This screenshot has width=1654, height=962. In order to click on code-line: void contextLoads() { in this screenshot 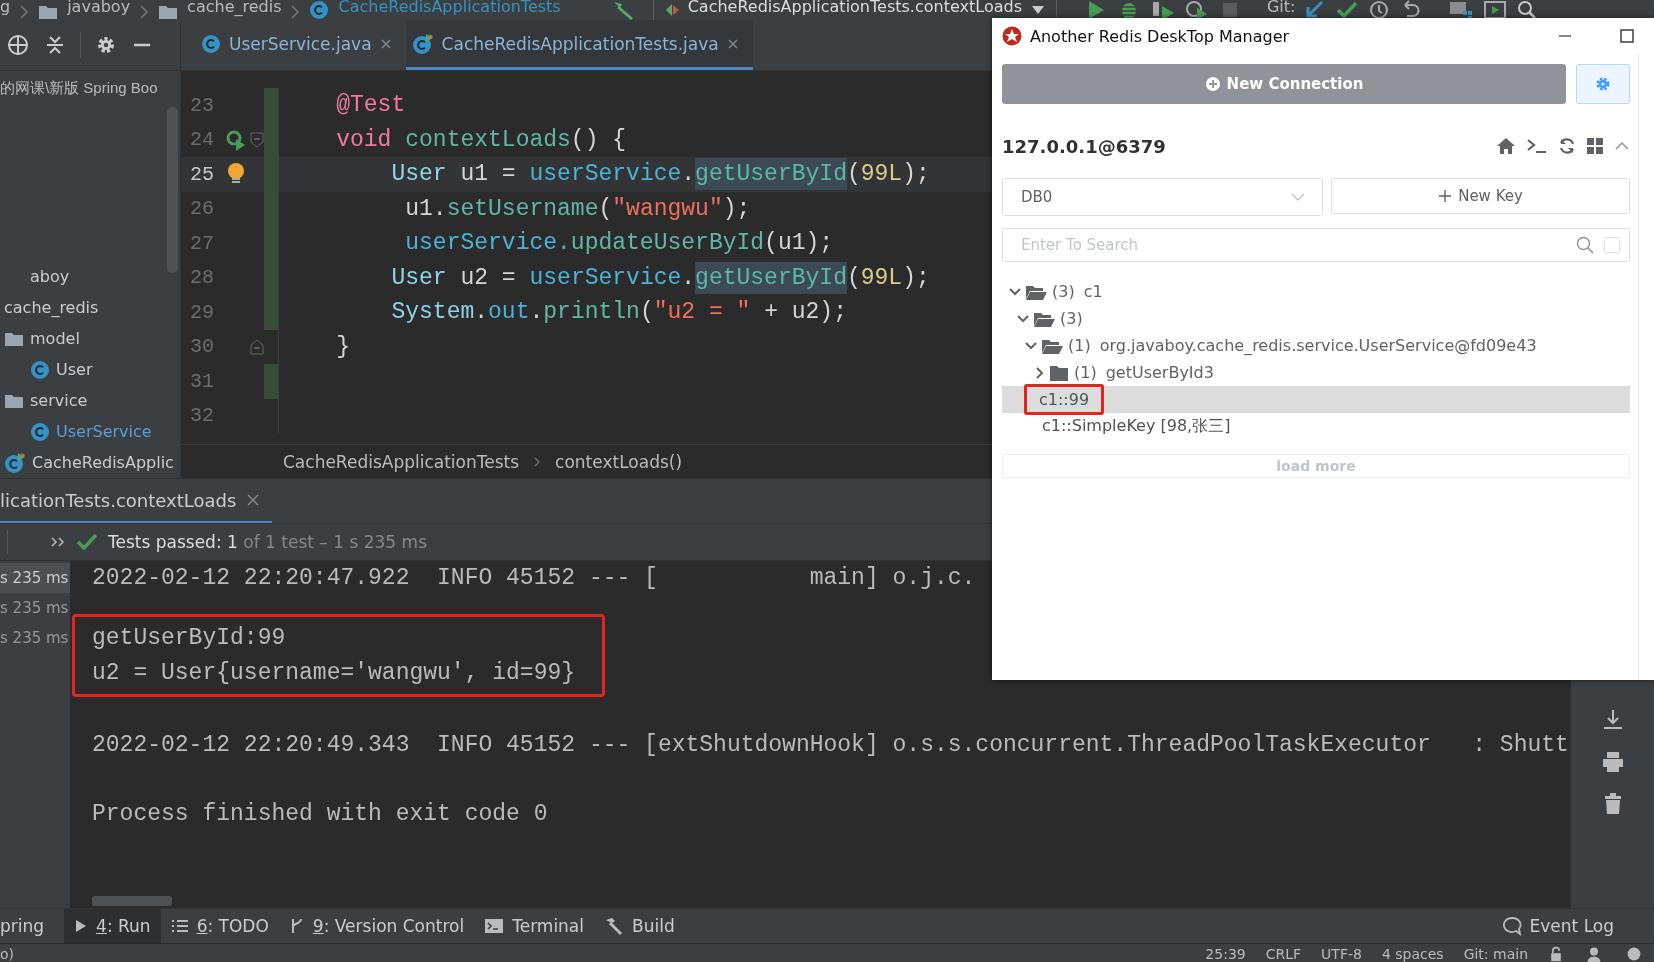, I will do `click(481, 139)`.